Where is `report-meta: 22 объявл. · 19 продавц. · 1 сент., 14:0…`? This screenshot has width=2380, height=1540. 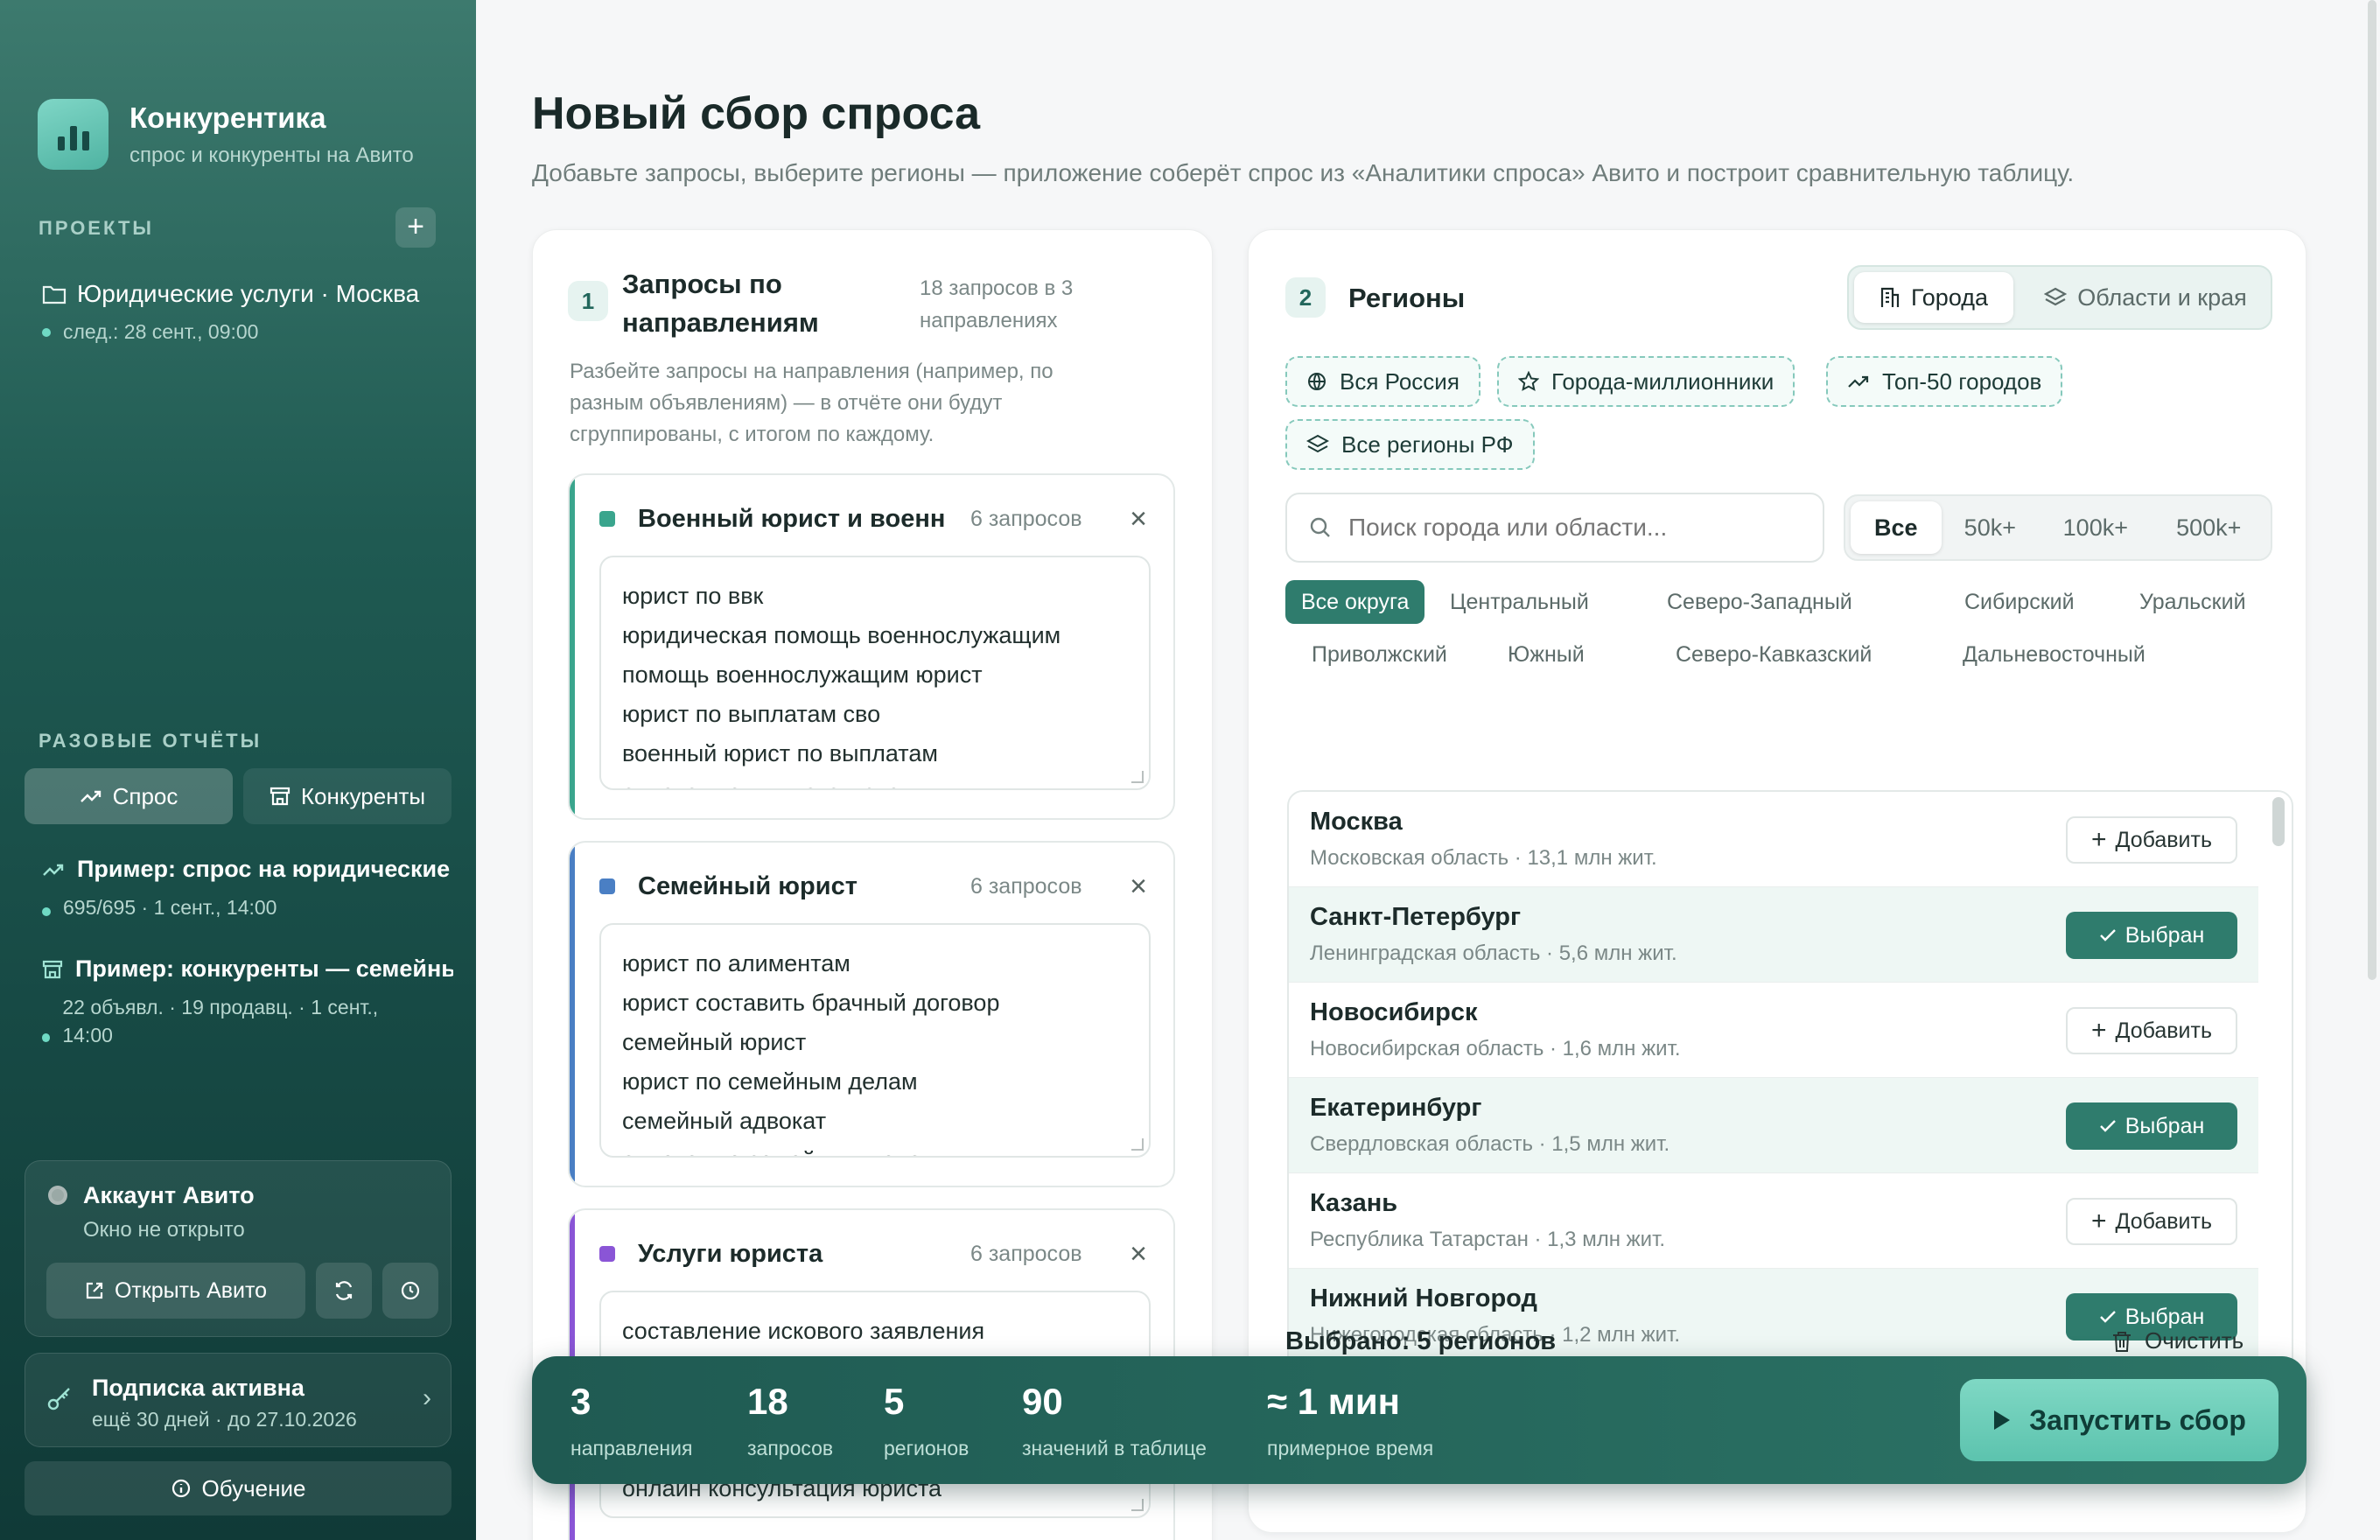
report-meta: 22 объявл. · 19 продавц. · 1 сент., 14:0… is located at coordinates (220, 1021).